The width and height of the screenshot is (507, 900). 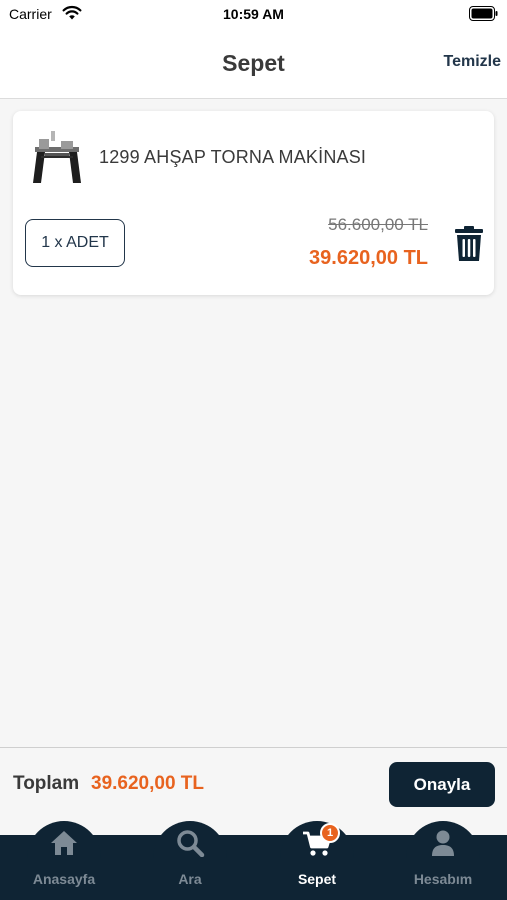 I want to click on total-value: 39.620,00 TL, so click(x=148, y=783).